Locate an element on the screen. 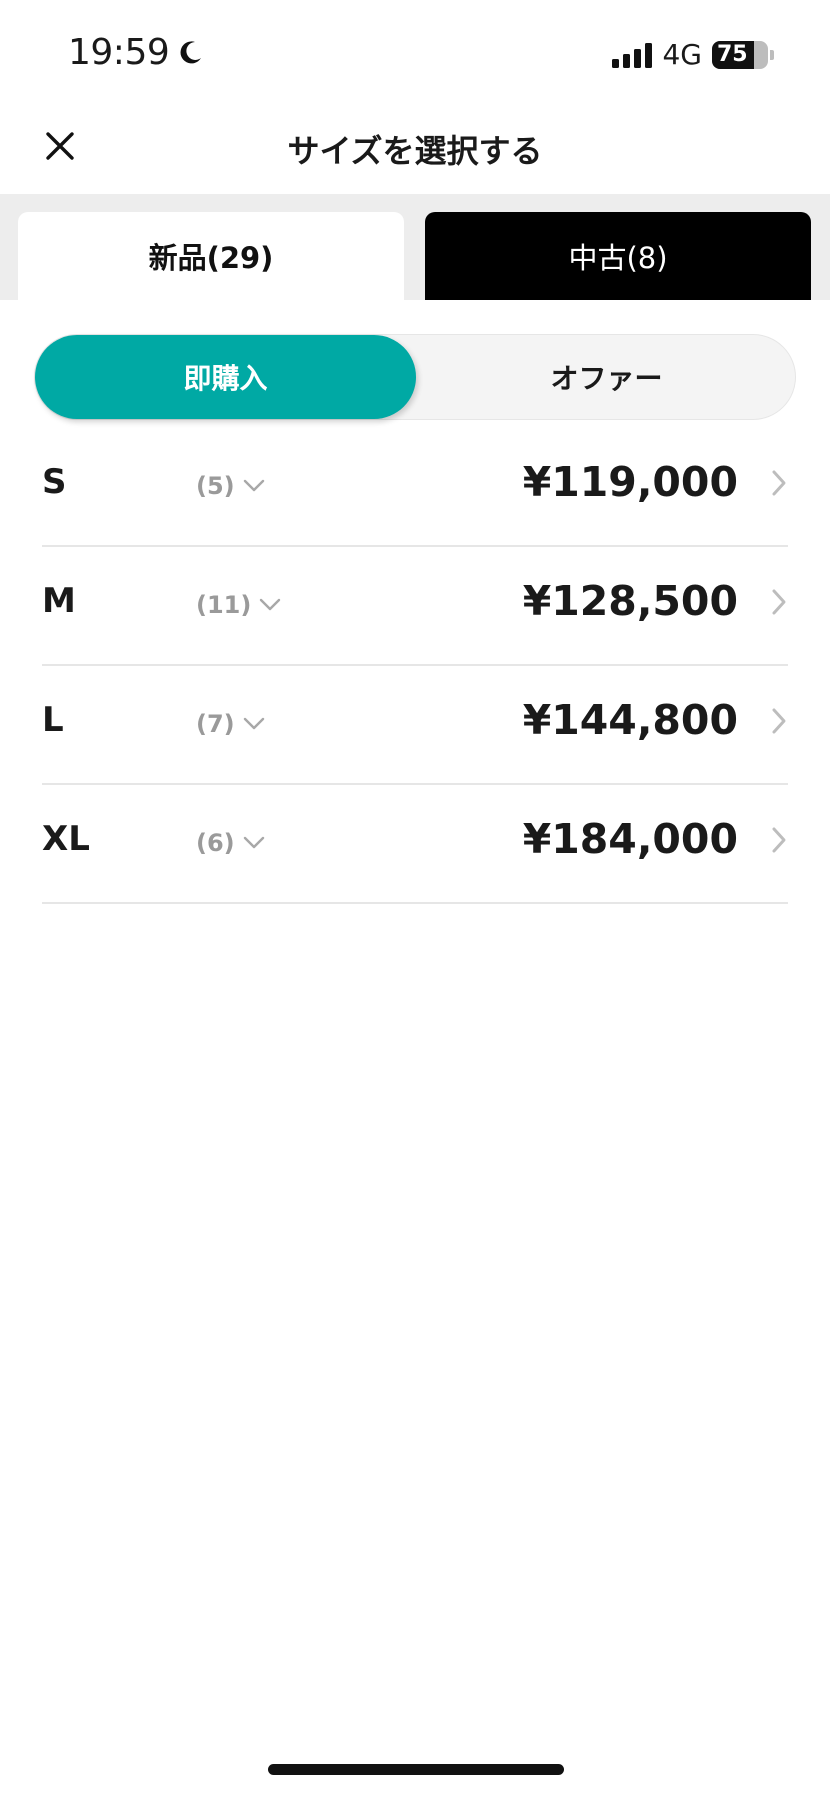 The height and width of the screenshot is (1796, 830). moon-icon is located at coordinates (191, 51).